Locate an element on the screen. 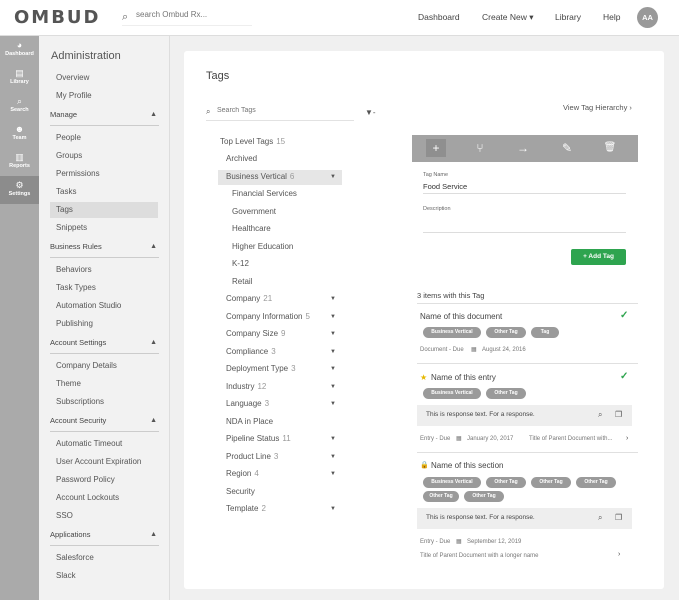 This screenshot has height=600, width=679. sidebar-item-password-policy: Password Policy is located at coordinates (85, 479).